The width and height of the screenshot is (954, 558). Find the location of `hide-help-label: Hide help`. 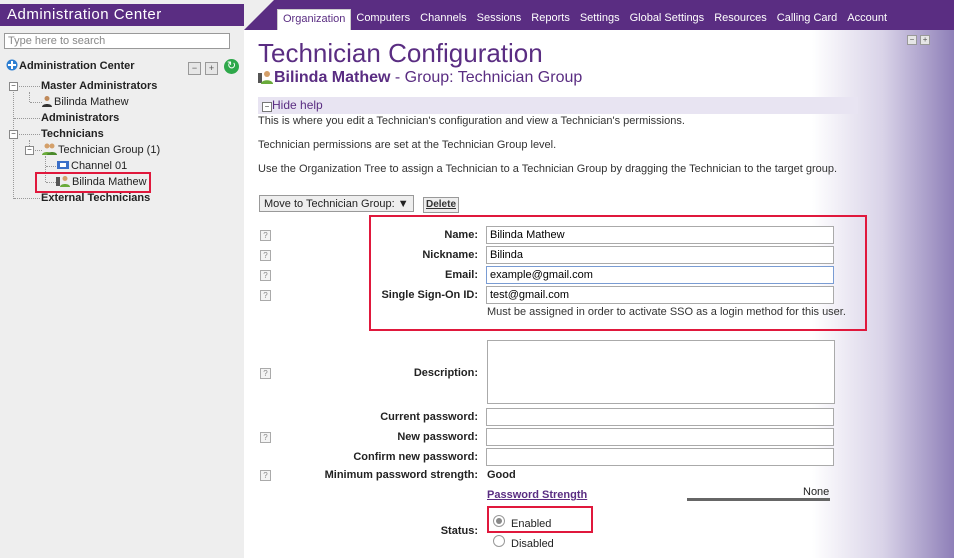

hide-help-label: Hide help is located at coordinates (297, 105).